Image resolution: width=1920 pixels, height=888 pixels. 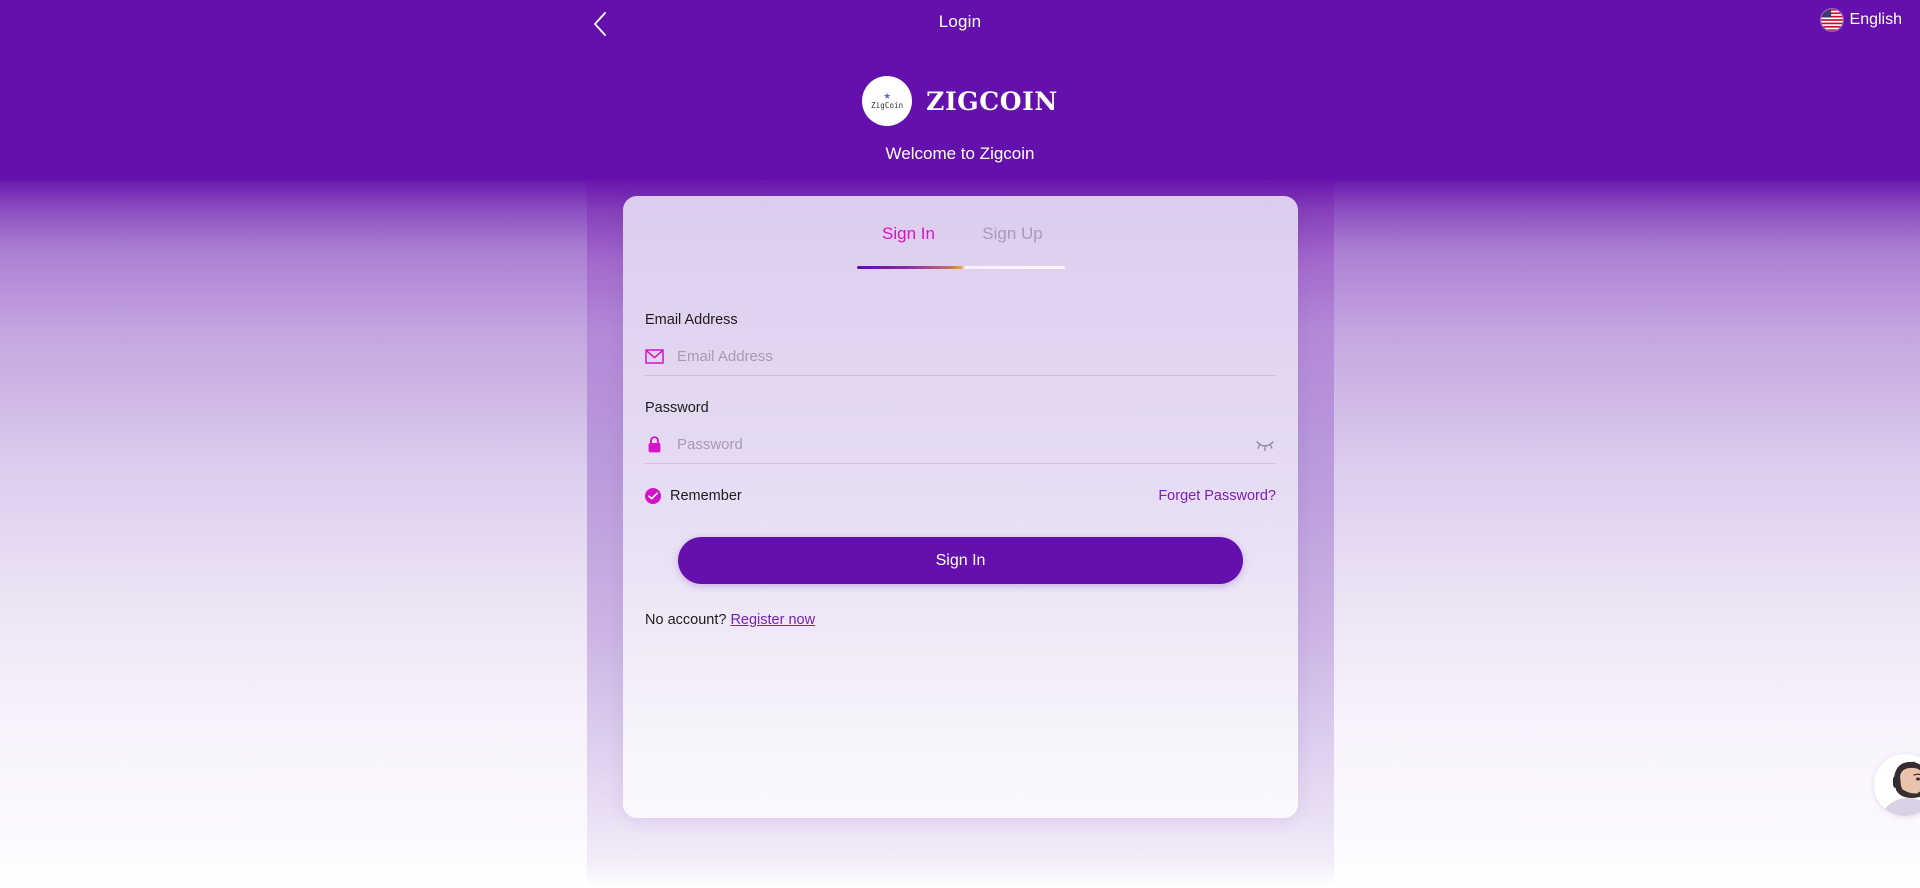 I want to click on register-now-link: Register now, so click(x=772, y=620).